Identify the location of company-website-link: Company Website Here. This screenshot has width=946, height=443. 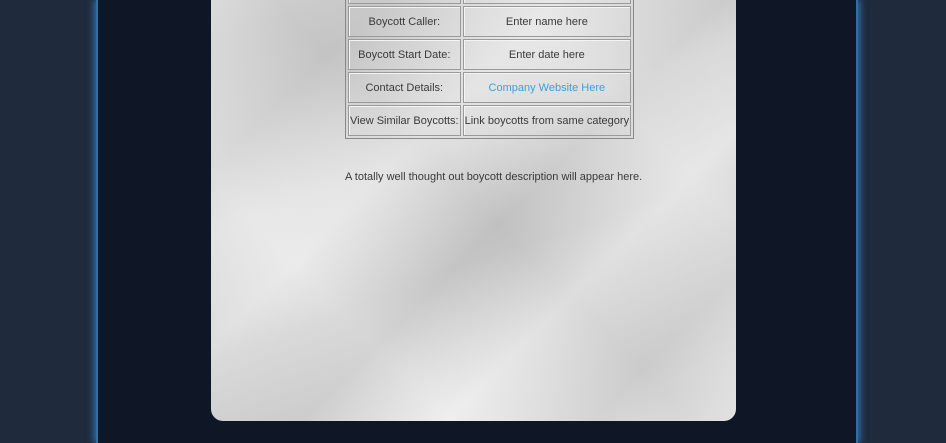
(547, 88).